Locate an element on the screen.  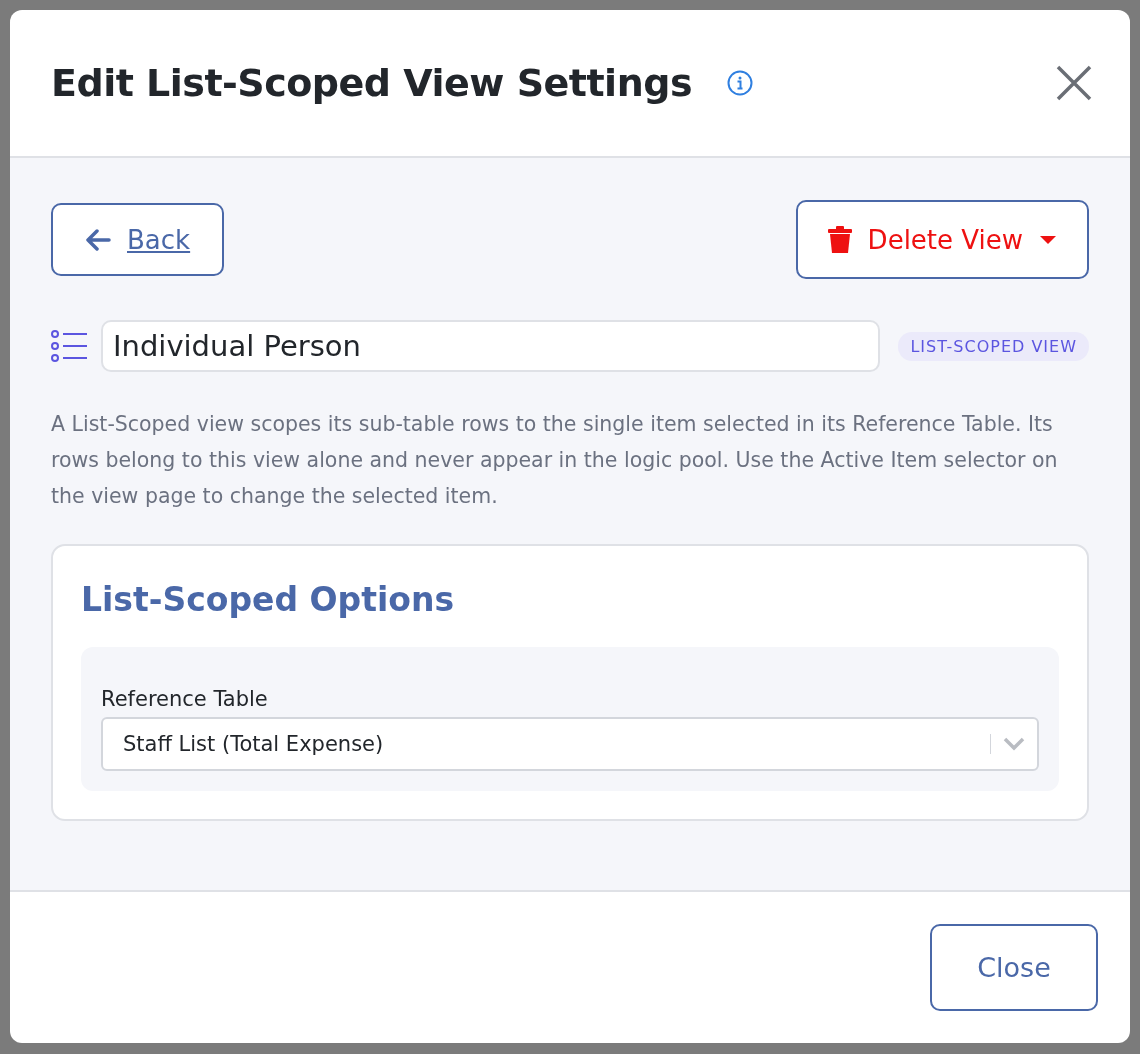
options-title: List-Scoped Options is located at coordinates (268, 599).